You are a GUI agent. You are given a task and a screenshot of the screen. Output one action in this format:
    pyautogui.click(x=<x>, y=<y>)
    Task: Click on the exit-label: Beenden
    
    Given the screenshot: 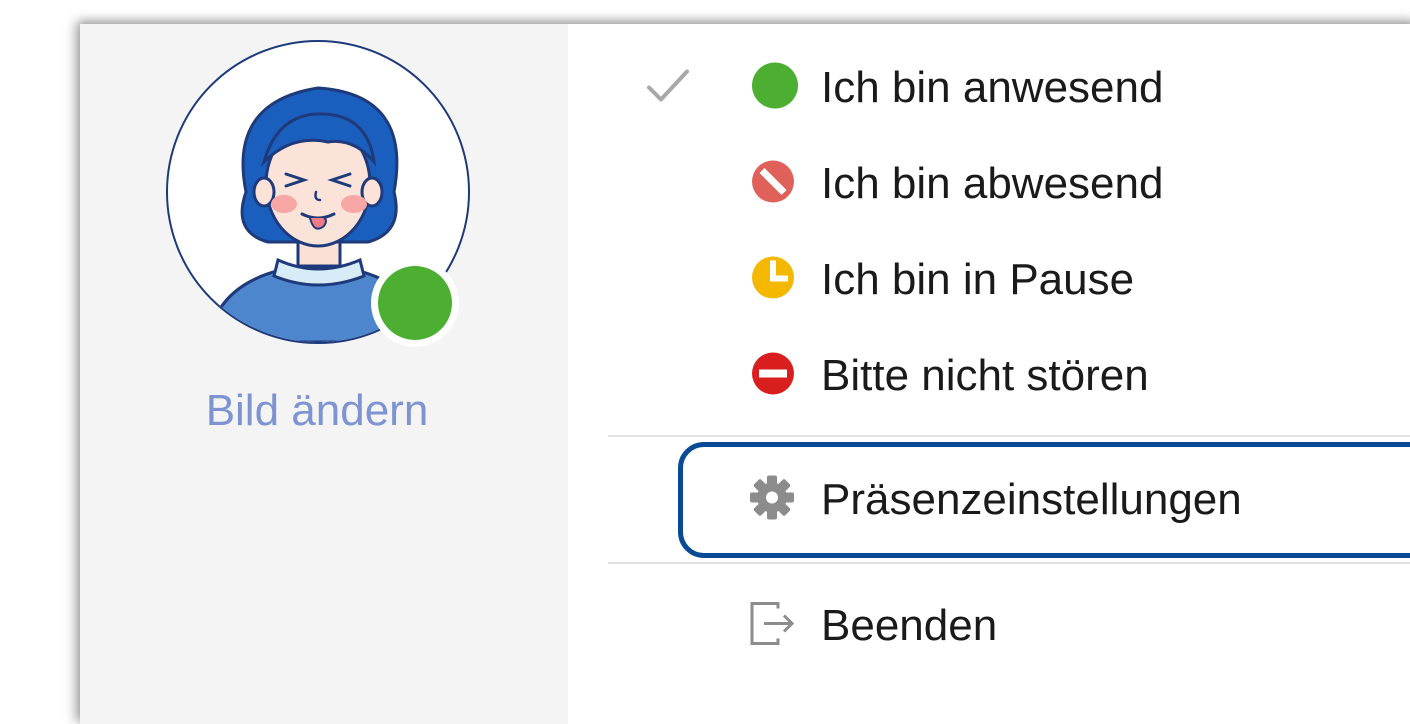 What is the action you would take?
    pyautogui.click(x=909, y=625)
    